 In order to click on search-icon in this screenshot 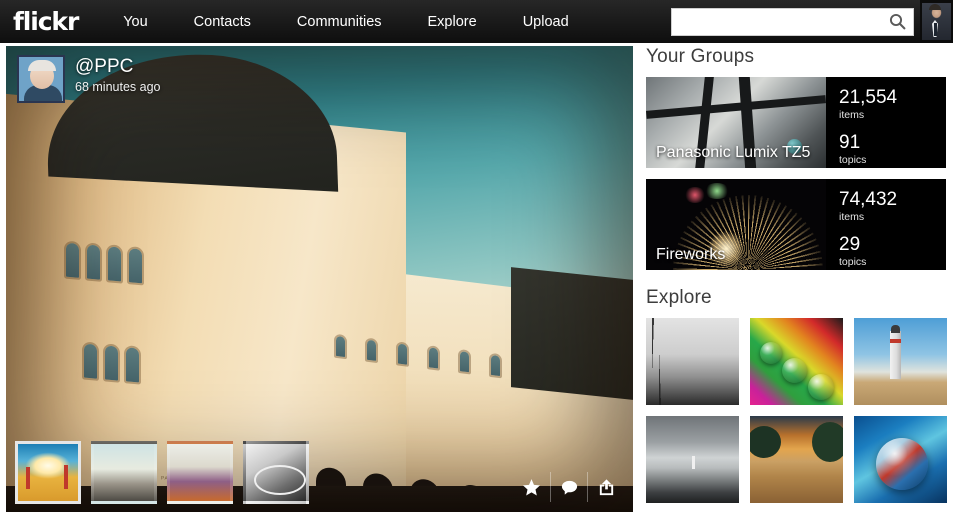, I will do `click(897, 21)`.